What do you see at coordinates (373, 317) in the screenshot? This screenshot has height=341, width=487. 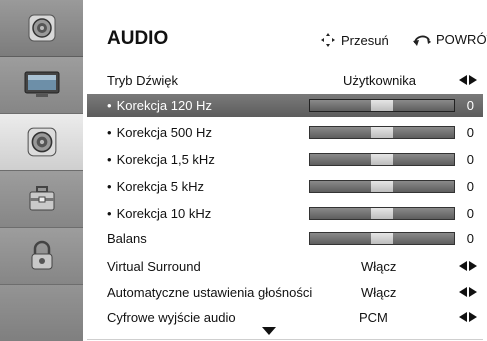 I see `digital-out-value: PCM` at bounding box center [373, 317].